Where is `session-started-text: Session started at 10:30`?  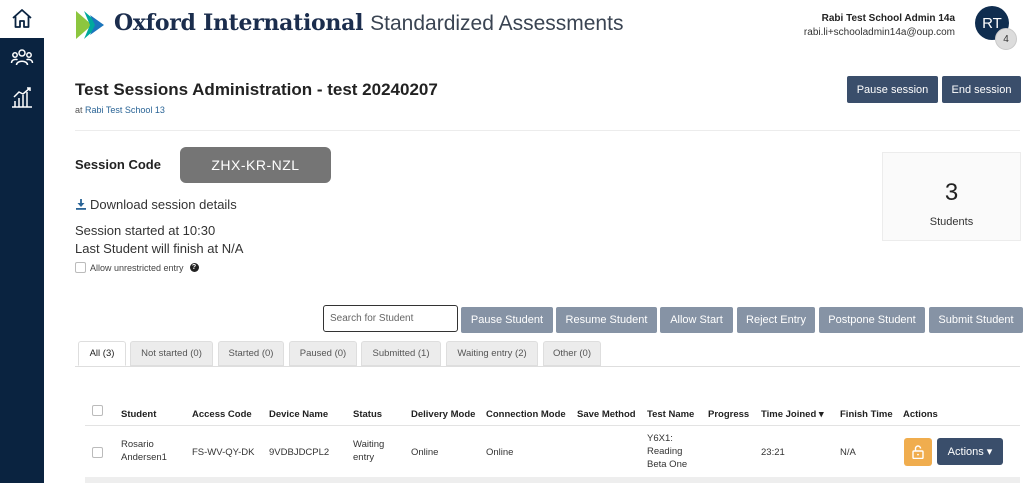
session-started-text: Session started at 10:30 is located at coordinates (145, 230).